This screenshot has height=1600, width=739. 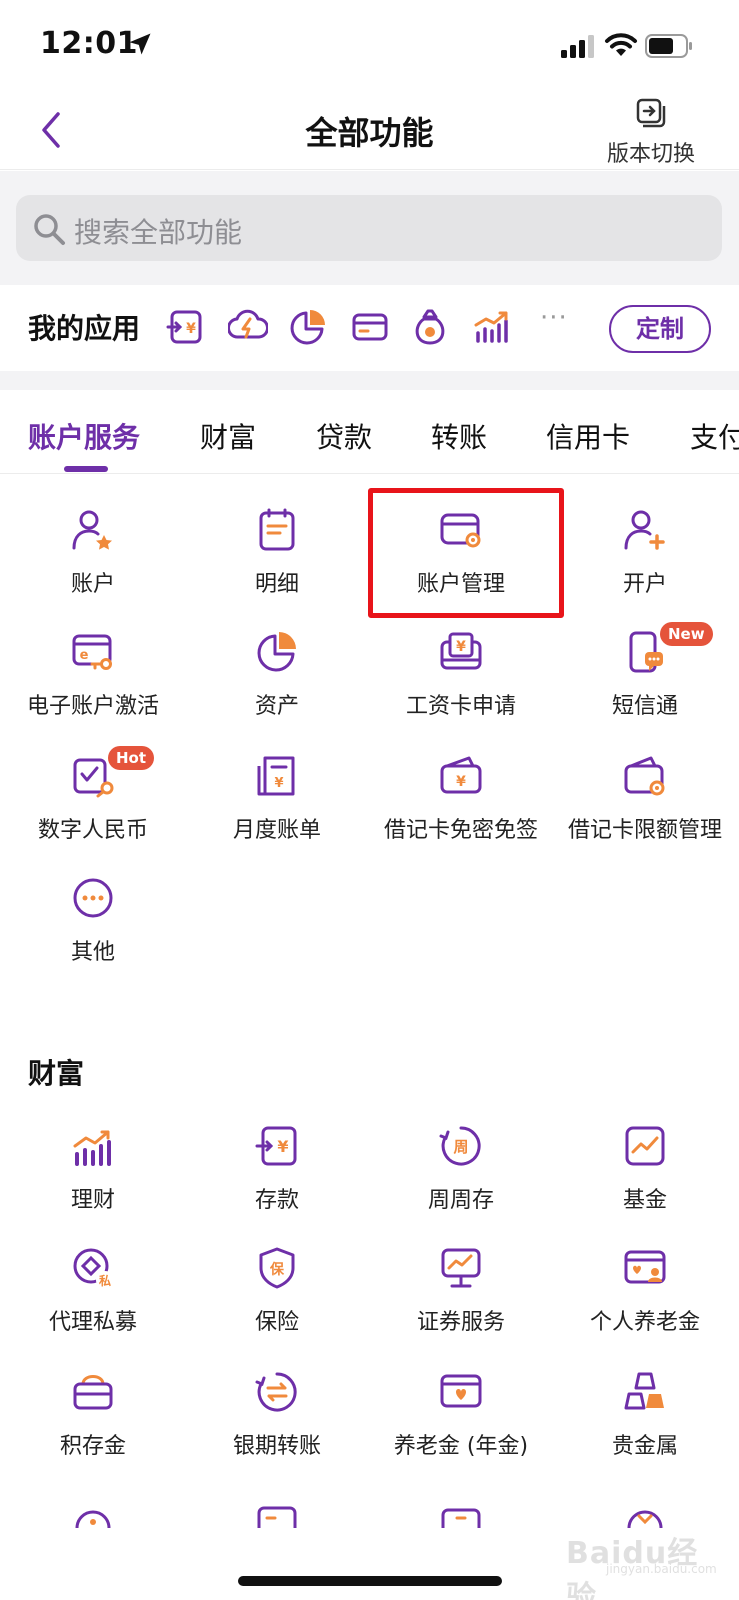 What do you see at coordinates (93, 807) in the screenshot?
I see `grid-item-digital-rmb: Hot 数字人民币` at bounding box center [93, 807].